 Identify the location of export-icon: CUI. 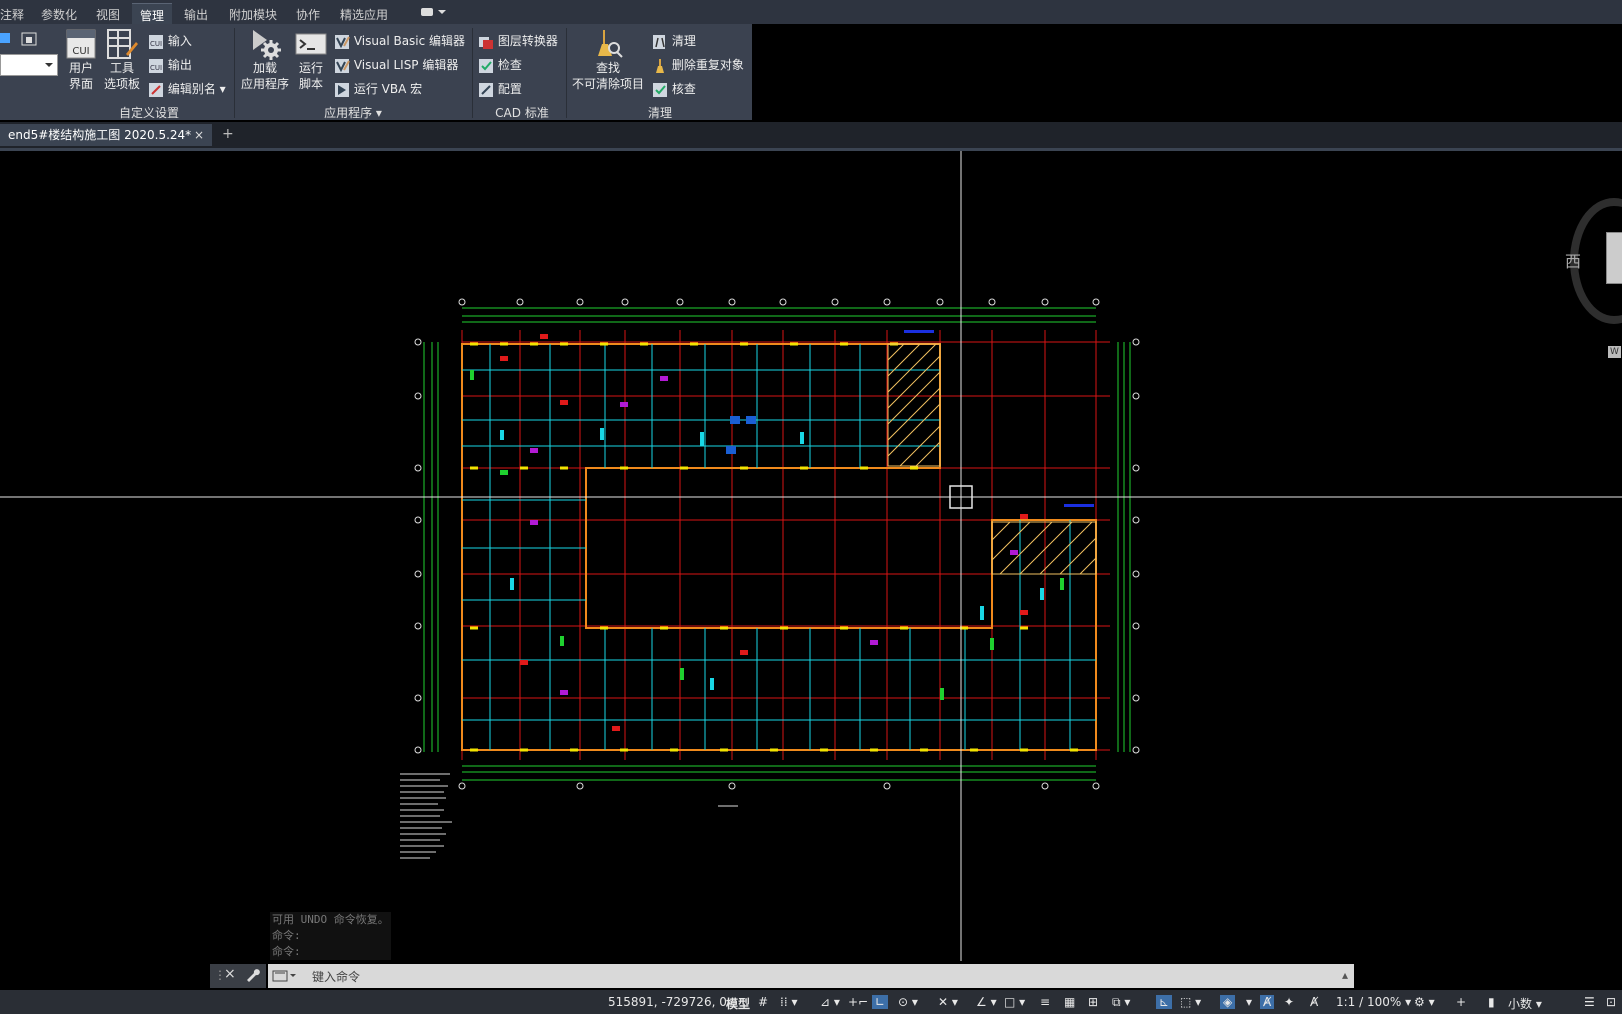
(156, 65).